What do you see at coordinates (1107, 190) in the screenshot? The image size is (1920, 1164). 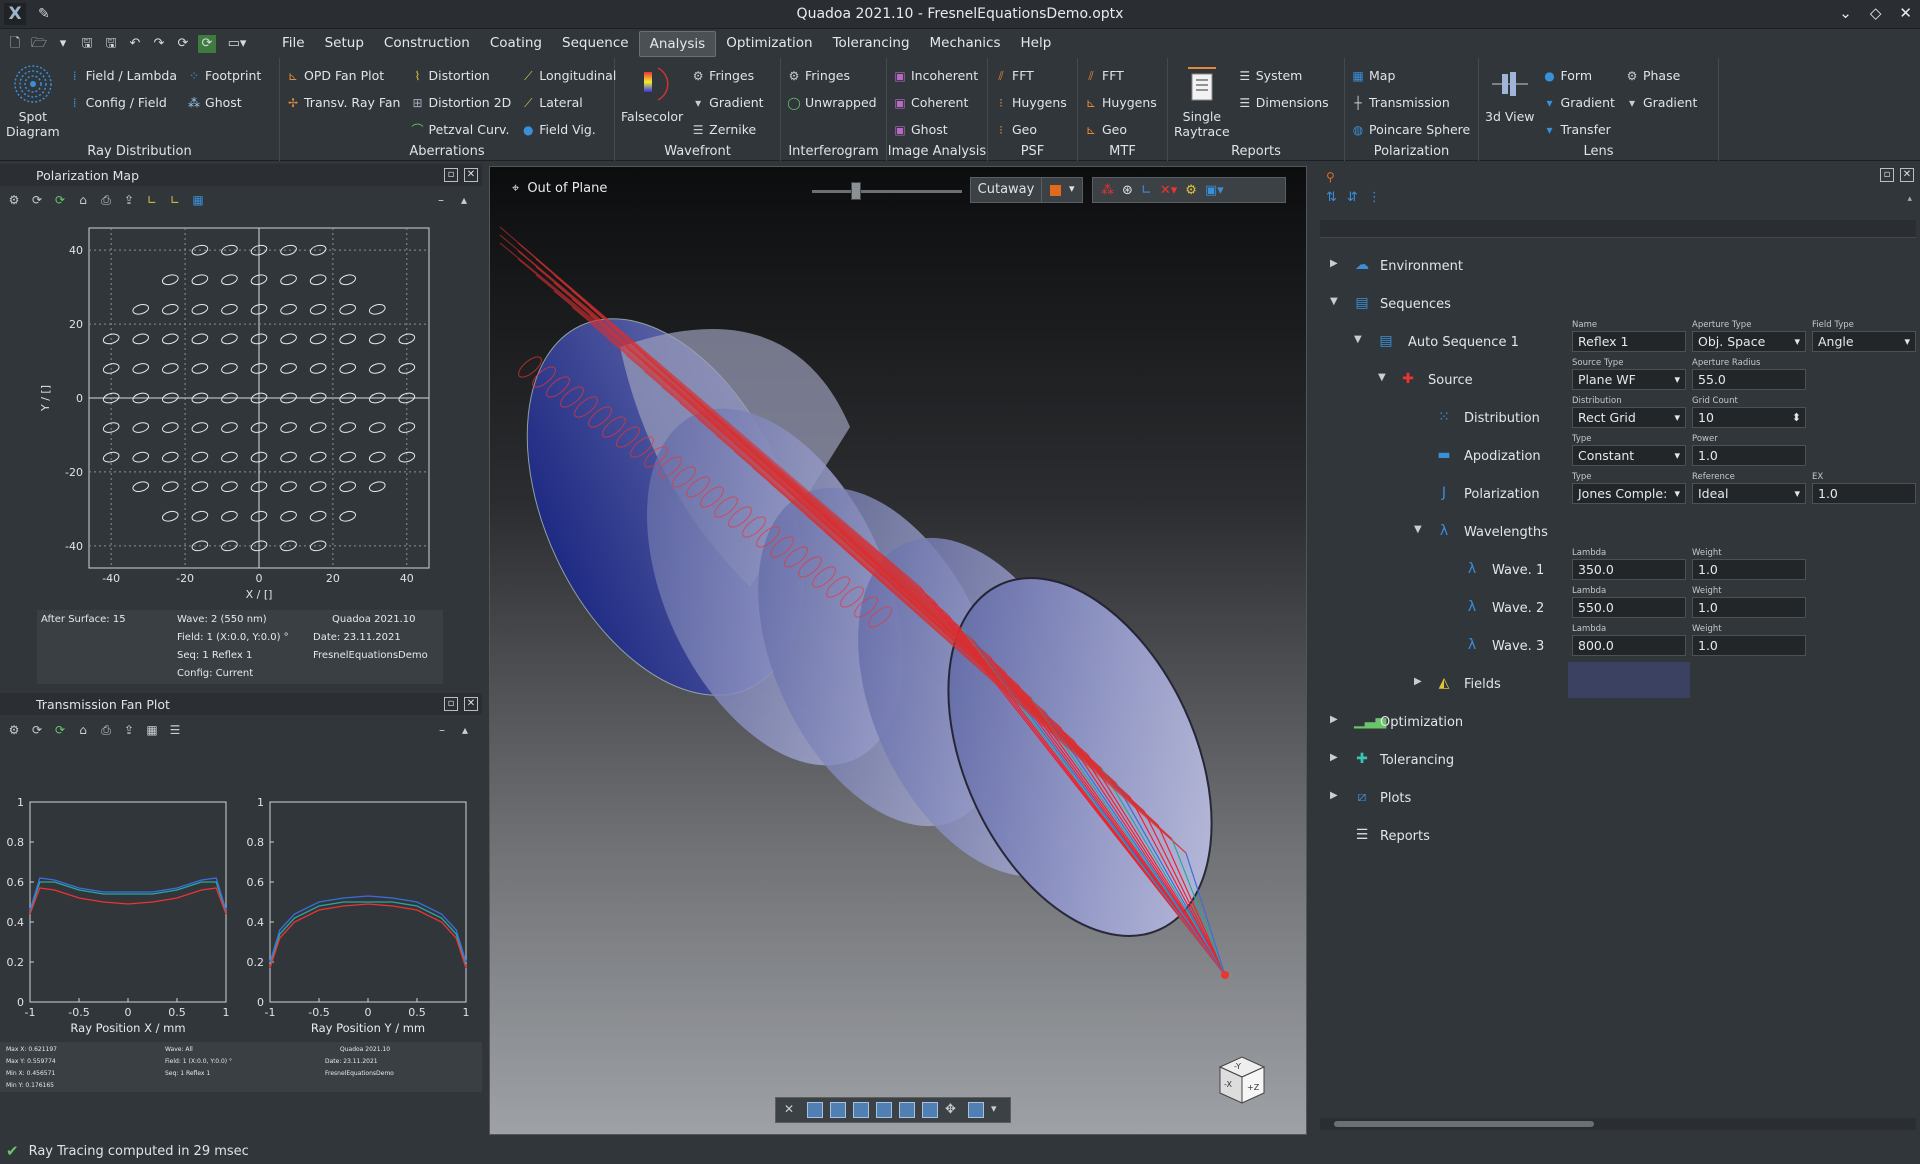 I see `ray-type-icon: ⁂` at bounding box center [1107, 190].